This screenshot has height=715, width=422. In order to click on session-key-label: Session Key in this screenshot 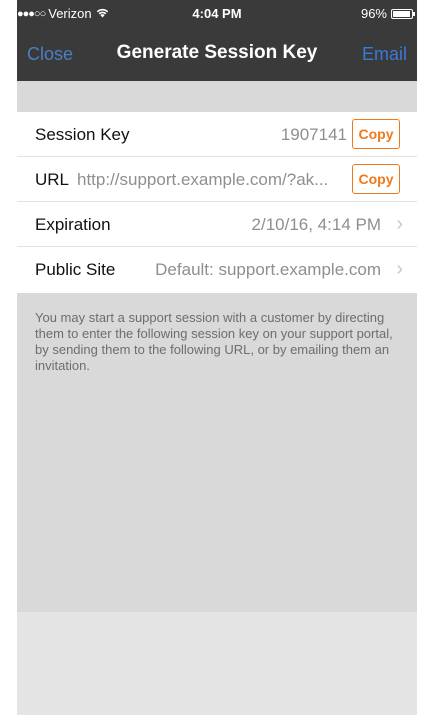, I will do `click(82, 134)`.